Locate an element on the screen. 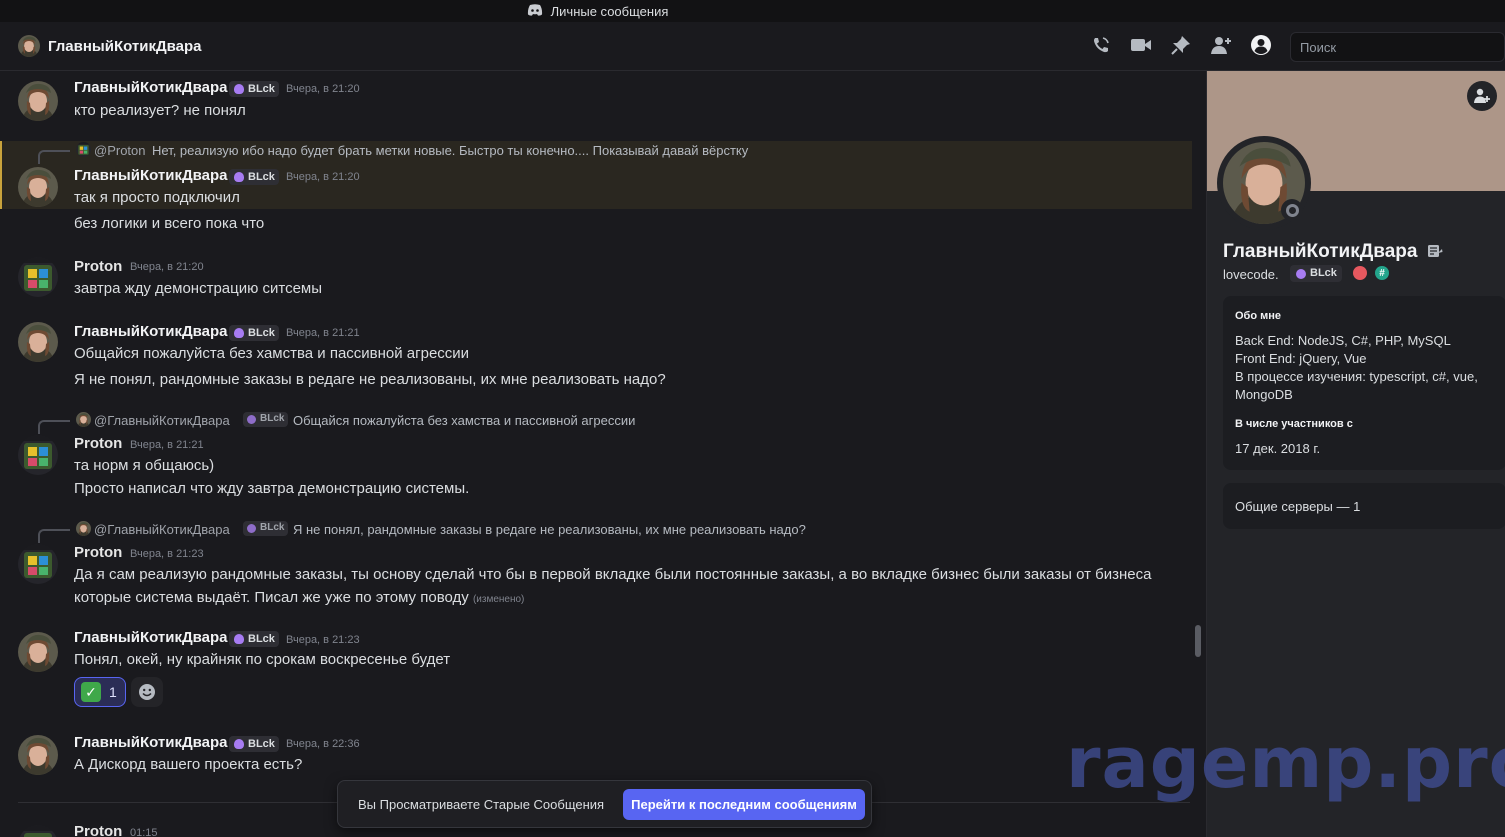 This screenshot has width=1505, height=837. member-since-label: В числе участников с is located at coordinates (1294, 424).